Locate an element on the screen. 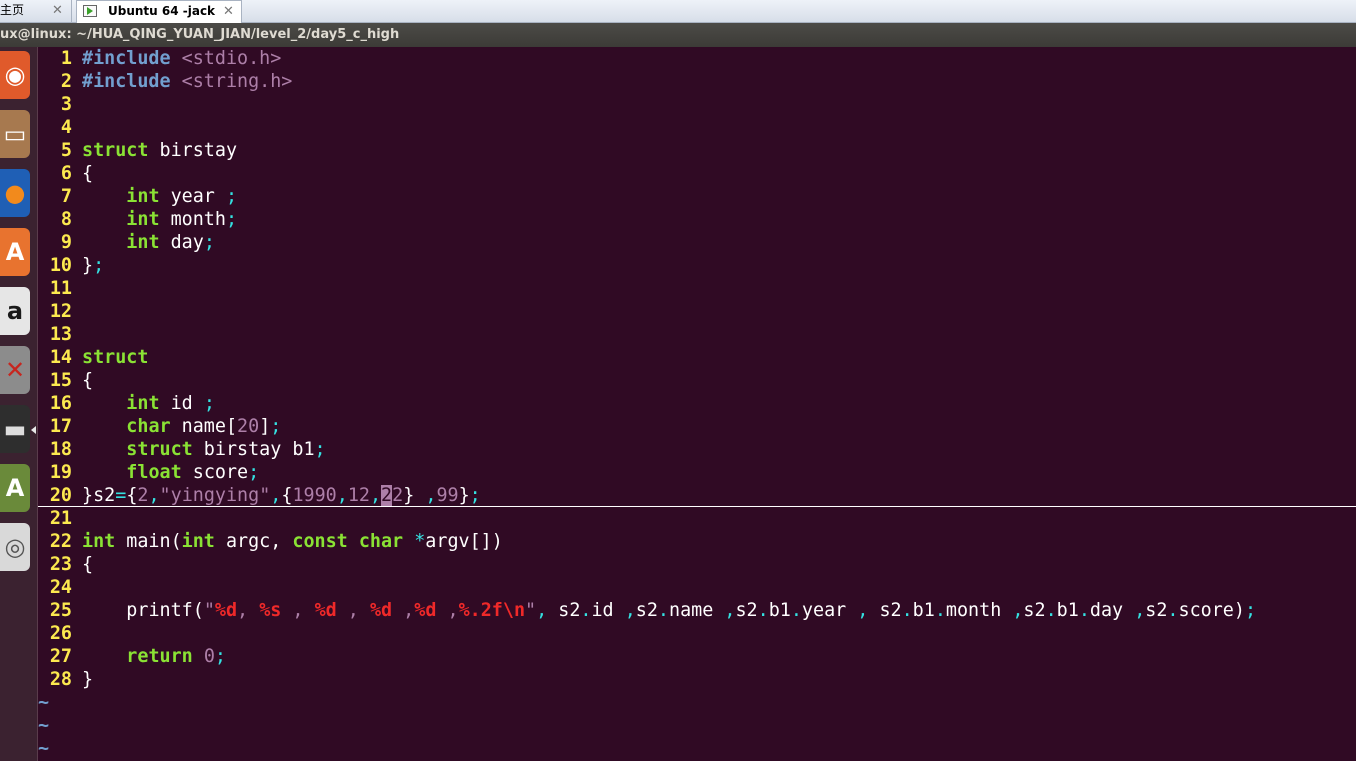 This screenshot has height=761, width=1356. software-center-icon: A is located at coordinates (15, 252).